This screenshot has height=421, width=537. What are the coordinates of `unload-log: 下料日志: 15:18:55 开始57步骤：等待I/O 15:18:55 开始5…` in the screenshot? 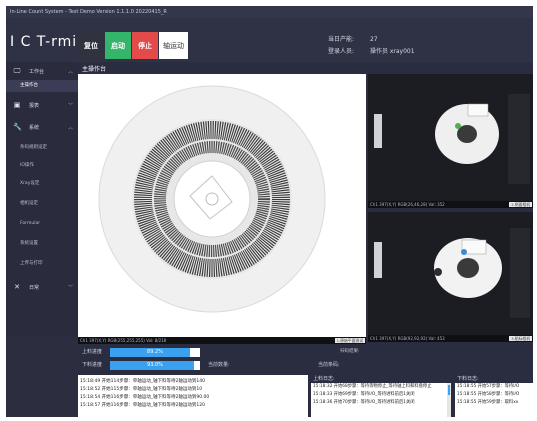 It's located at (494, 396).